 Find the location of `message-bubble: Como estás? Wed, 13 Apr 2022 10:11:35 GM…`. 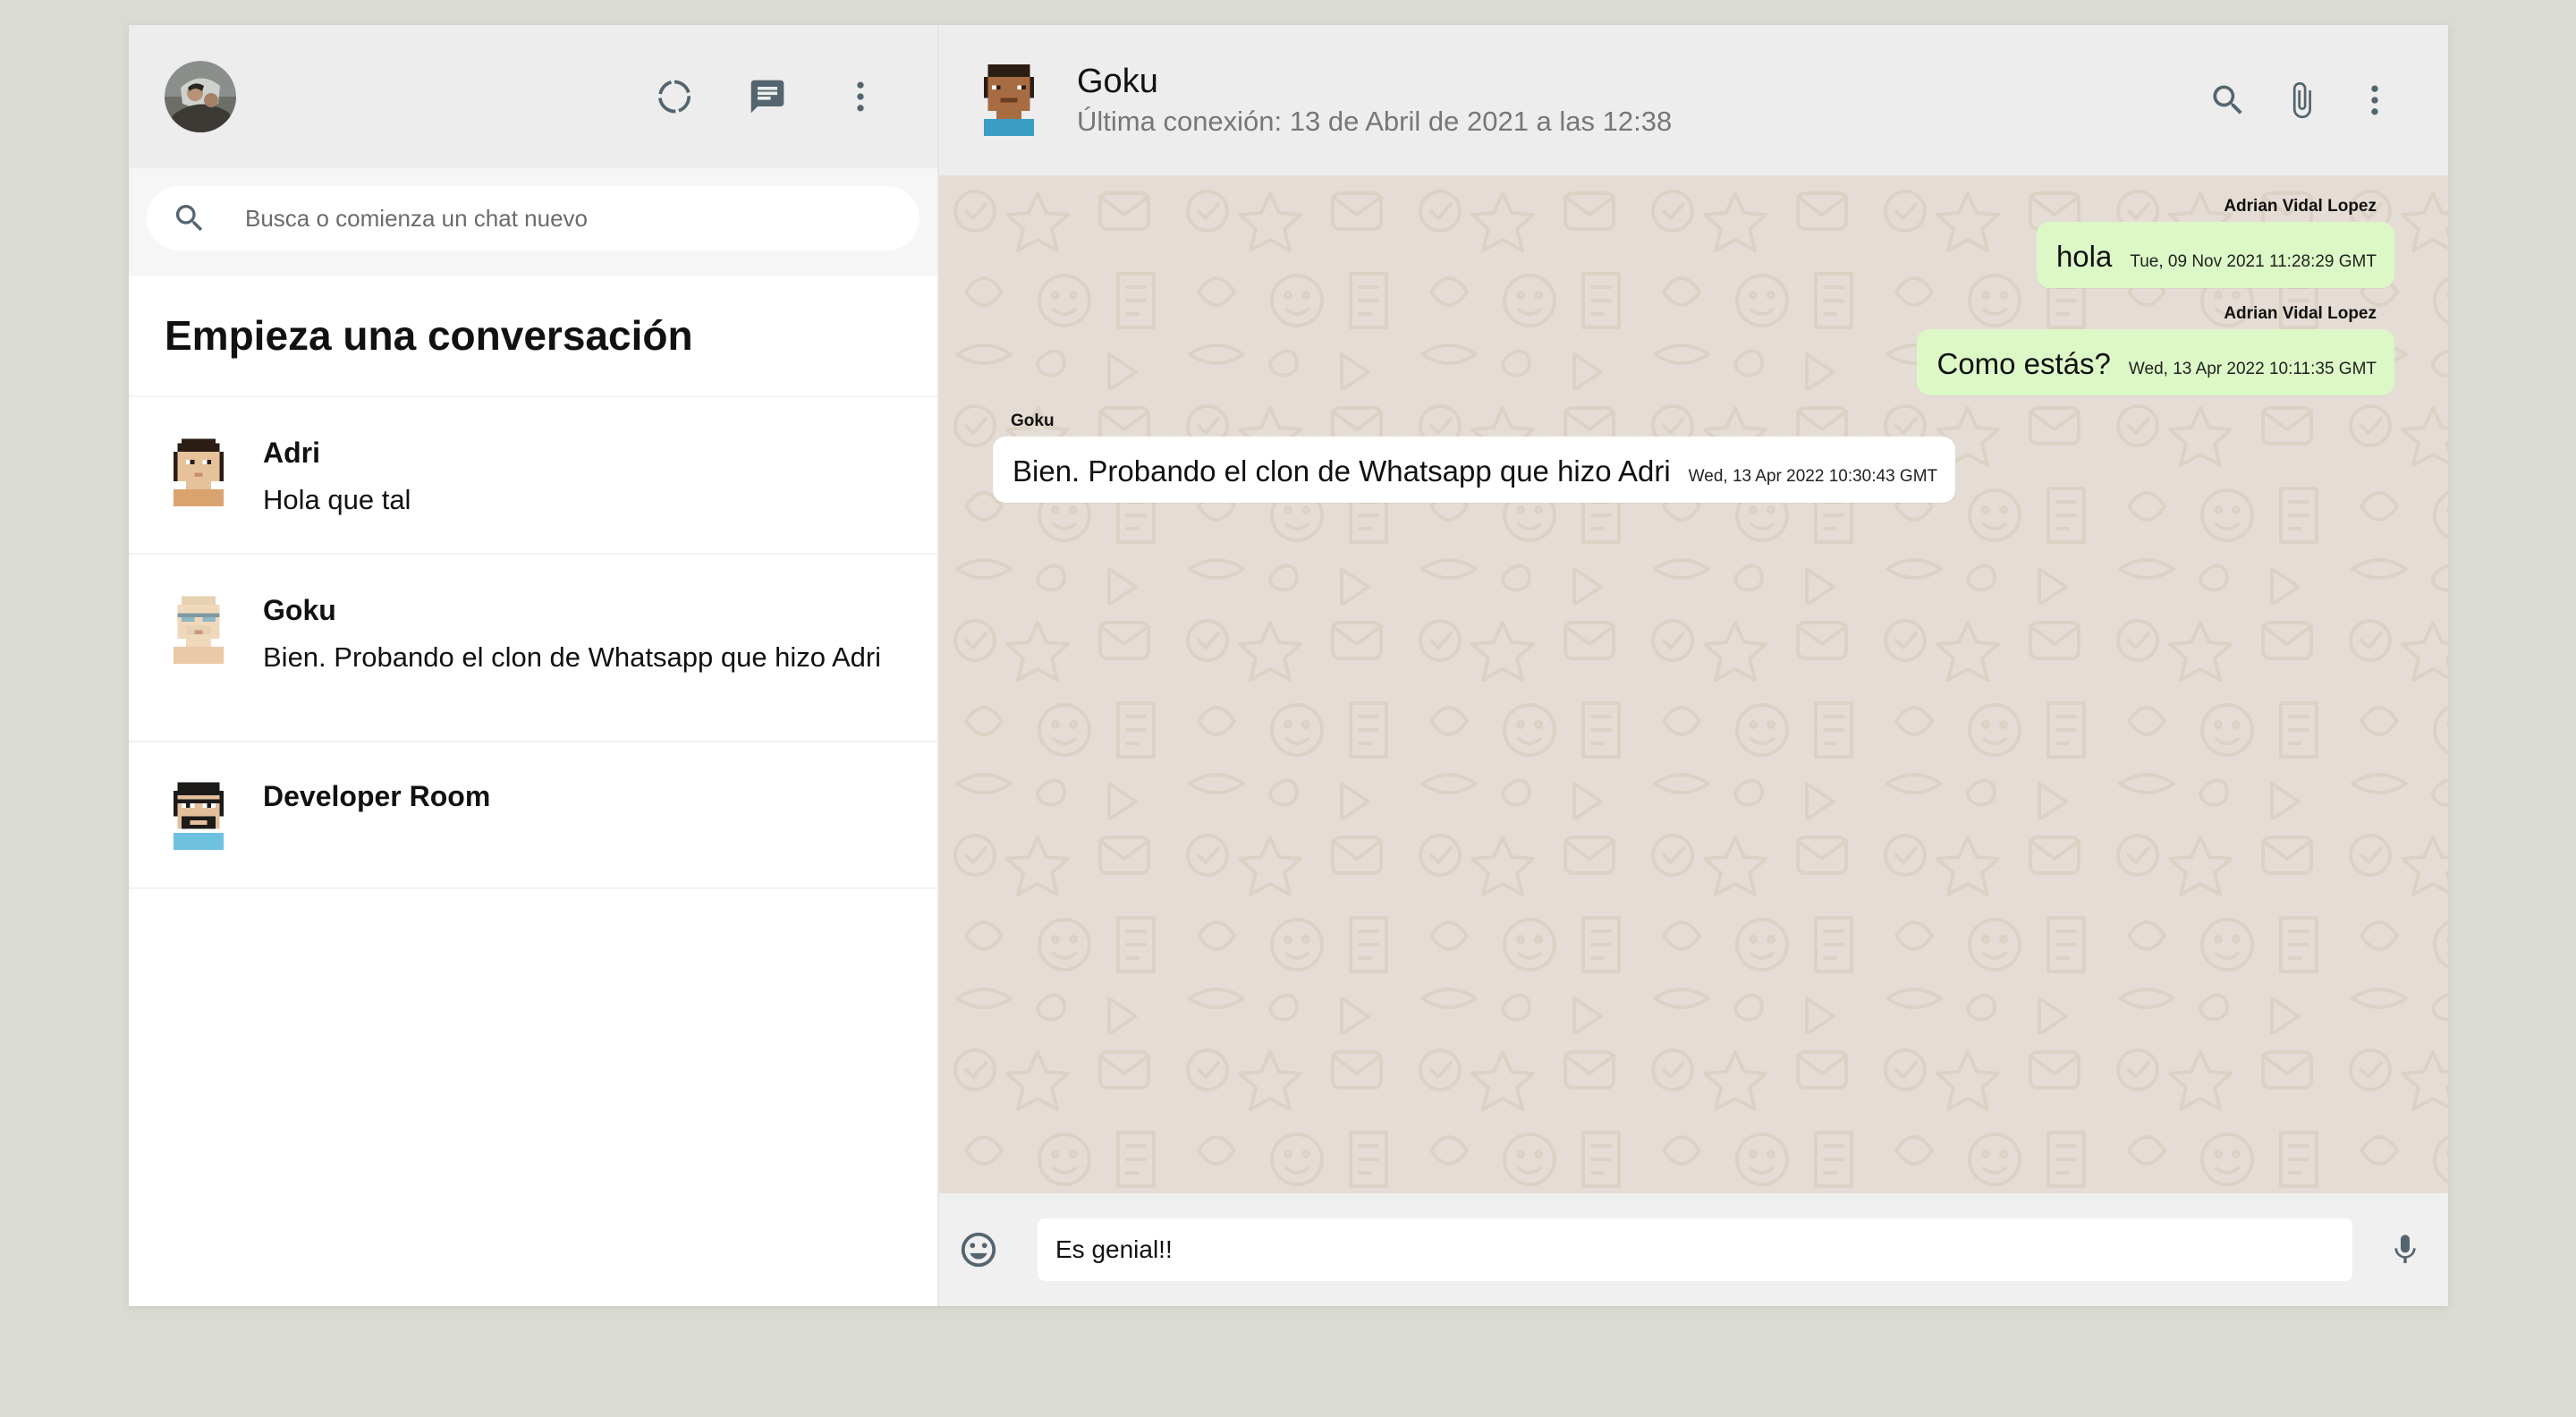

message-bubble: Como estás? Wed, 13 Apr 2022 10:11:35 GM… is located at coordinates (2155, 362).